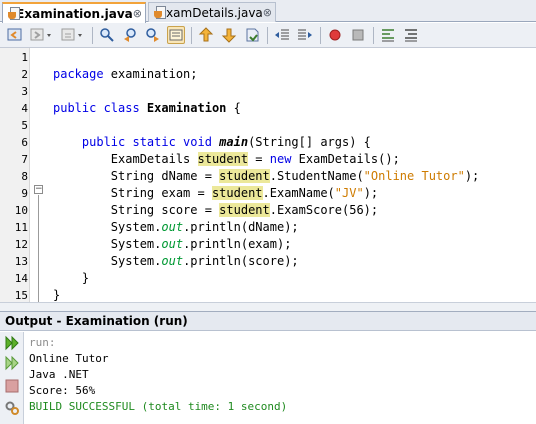  What do you see at coordinates (59, 374) in the screenshot?
I see `output-line: Java .NET` at bounding box center [59, 374].